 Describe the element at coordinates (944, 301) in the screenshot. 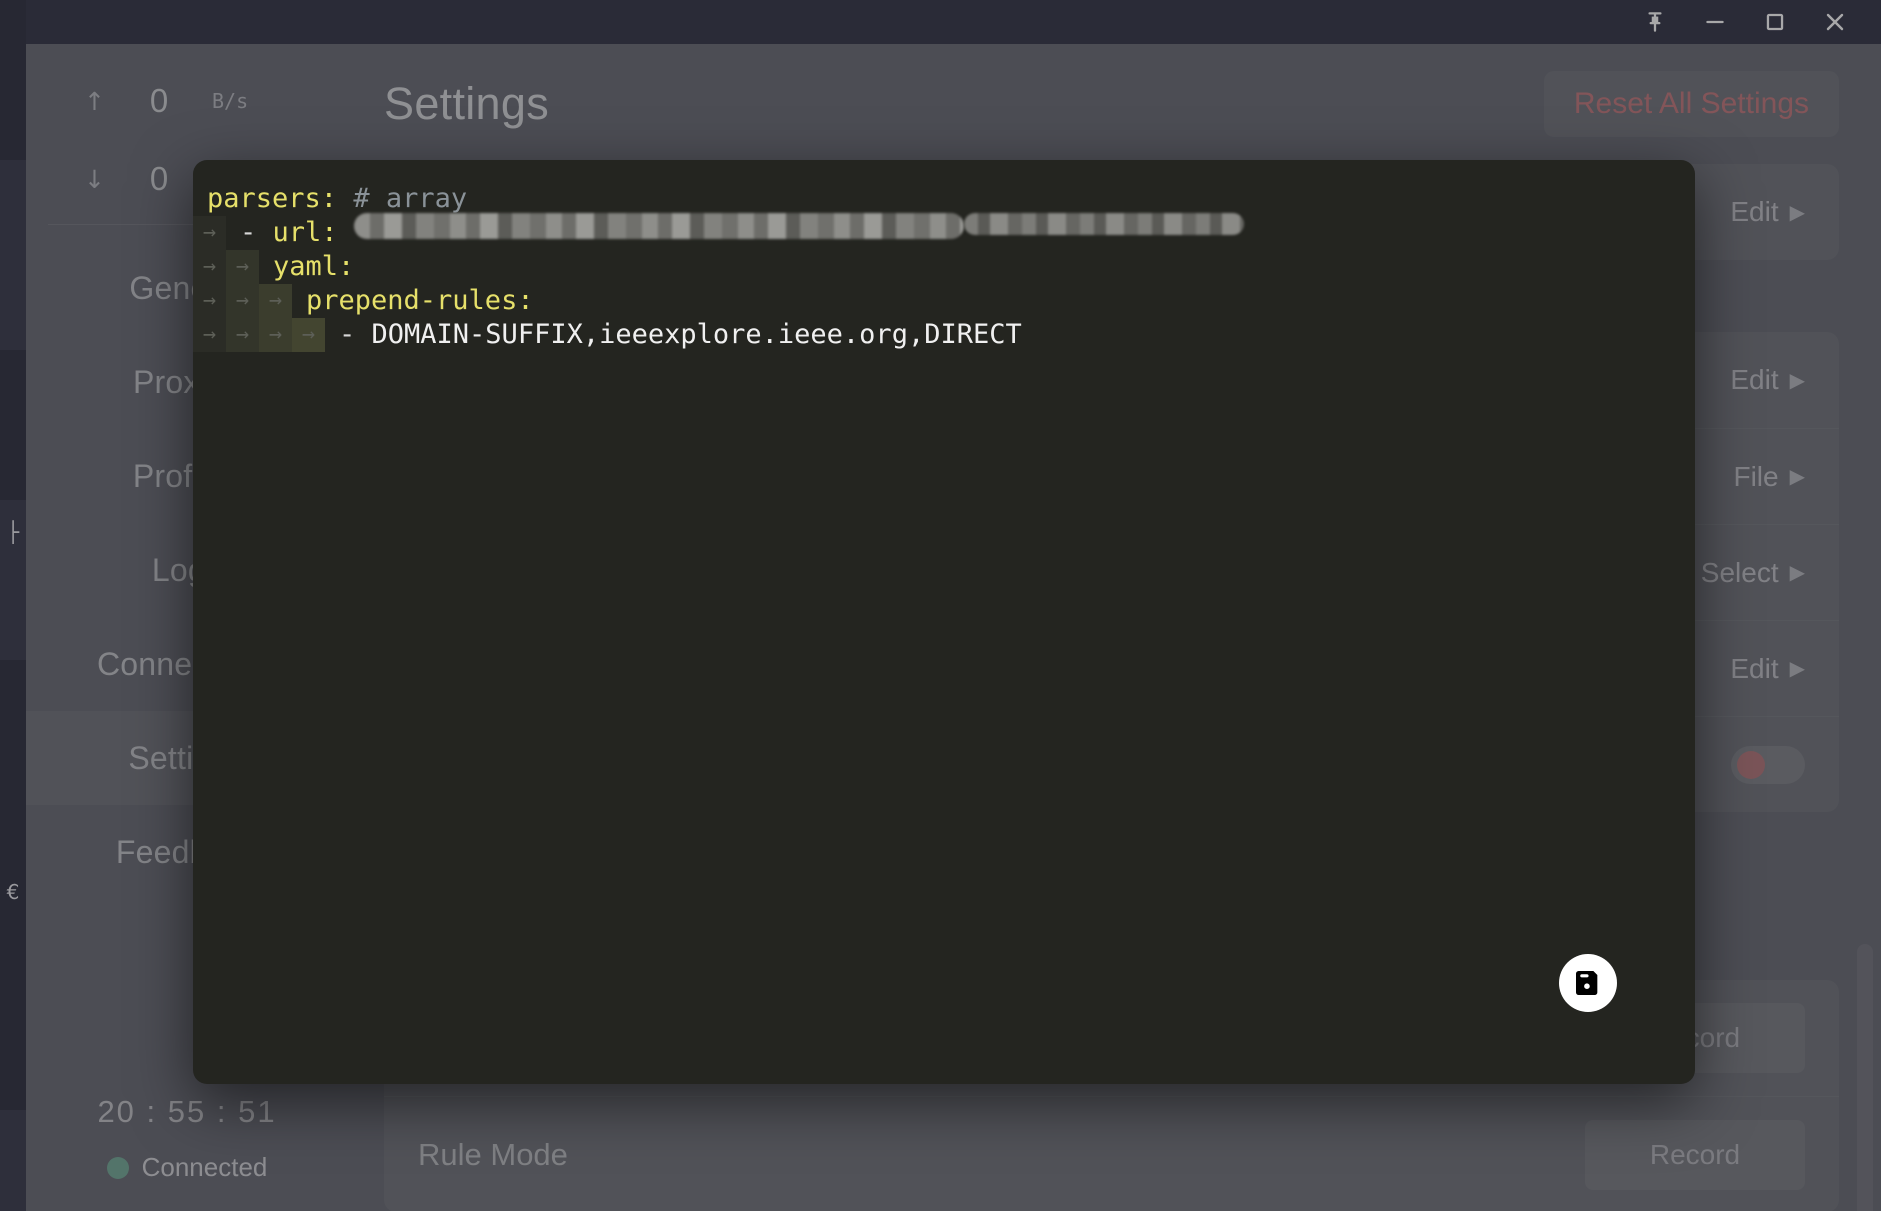

I see `code-line: → → → prepend-rules:` at that location.